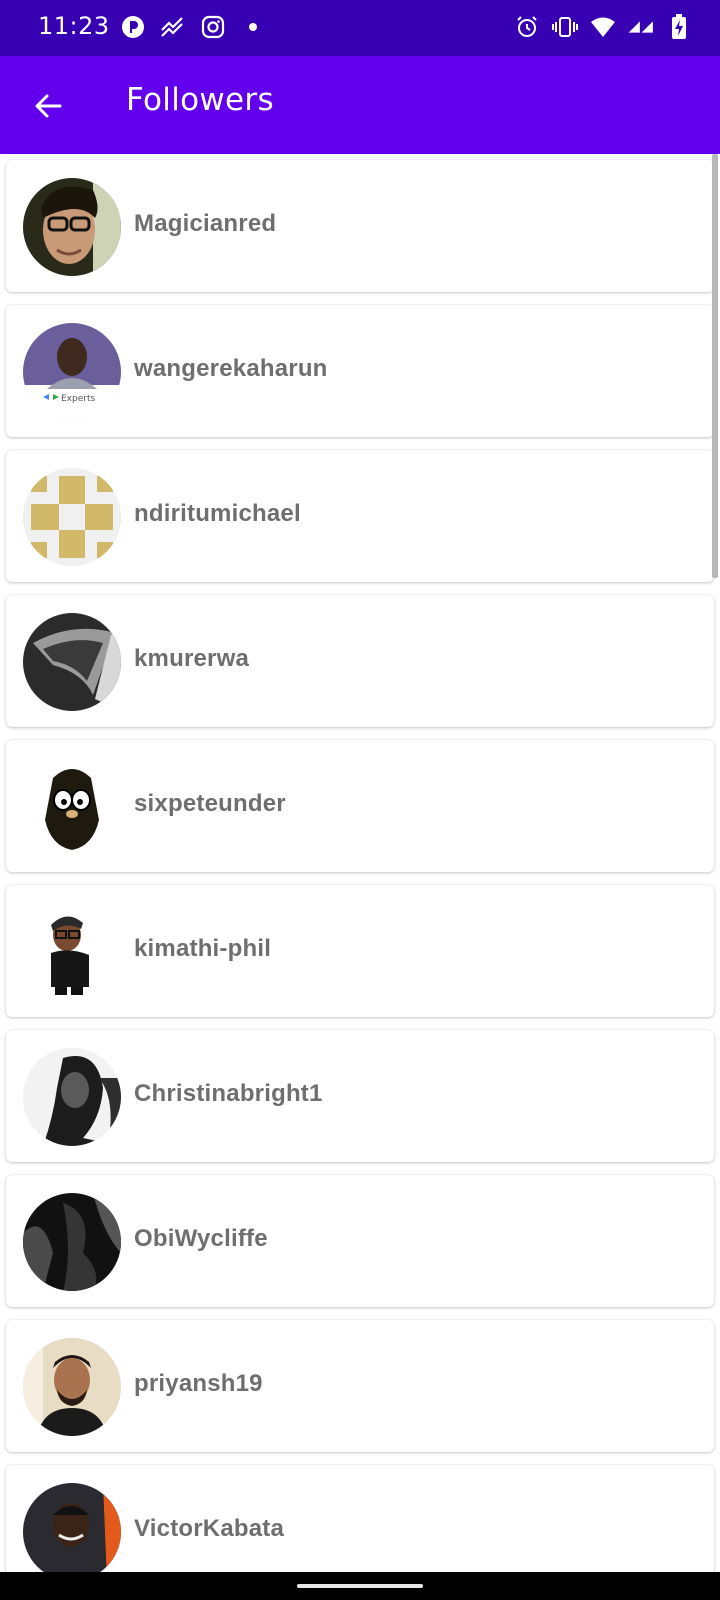  Describe the element at coordinates (360, 516) in the screenshot. I see `follower-card: ndiritumichael` at that location.